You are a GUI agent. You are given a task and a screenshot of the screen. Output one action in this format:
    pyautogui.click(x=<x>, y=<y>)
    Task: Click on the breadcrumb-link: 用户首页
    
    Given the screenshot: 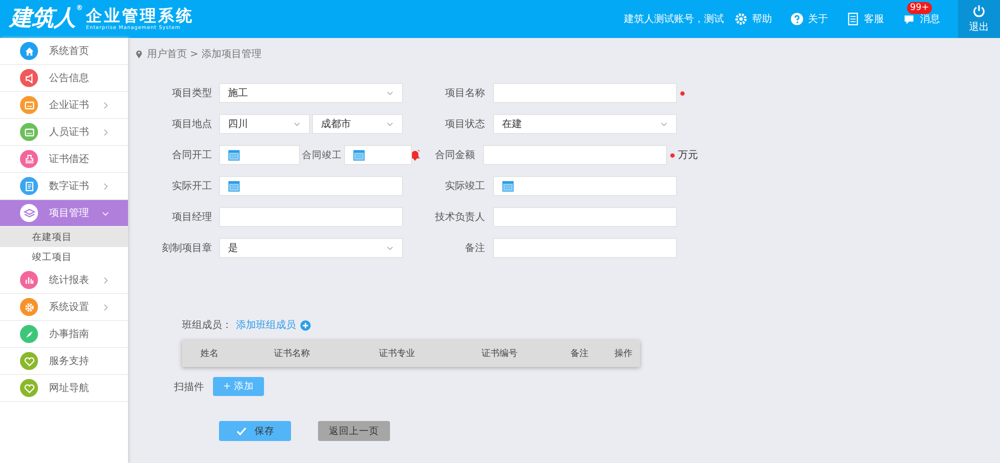 What is the action you would take?
    pyautogui.click(x=167, y=54)
    